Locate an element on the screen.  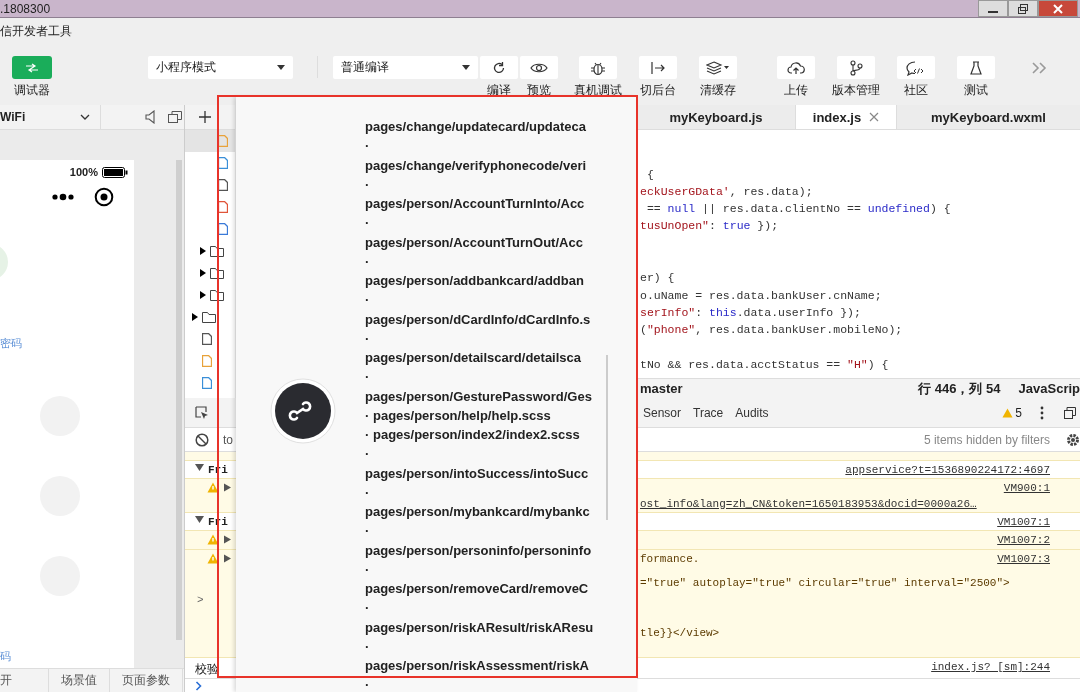
file-path: pages/person/GesturePassword/Ges is located at coordinates (478, 396).